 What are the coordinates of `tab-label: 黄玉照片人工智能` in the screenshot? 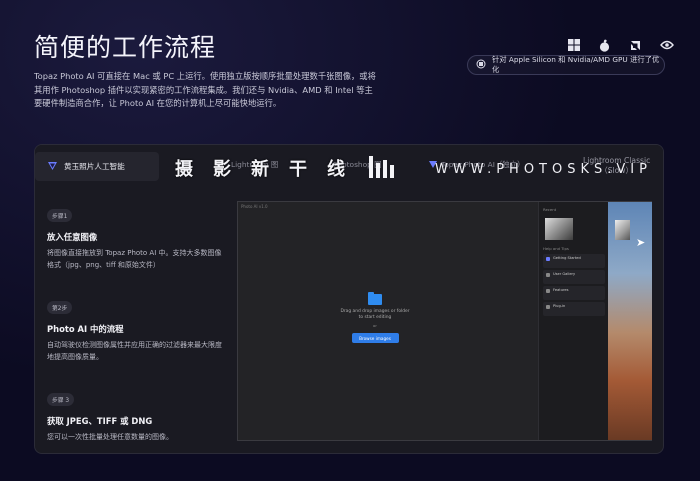 It's located at (94, 166).